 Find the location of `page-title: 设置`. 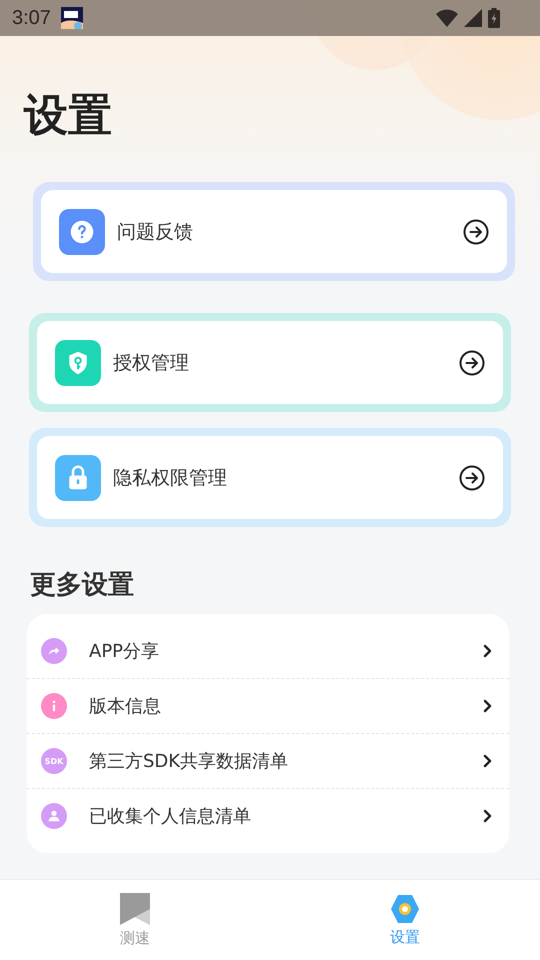

page-title: 设置 is located at coordinates (68, 116).